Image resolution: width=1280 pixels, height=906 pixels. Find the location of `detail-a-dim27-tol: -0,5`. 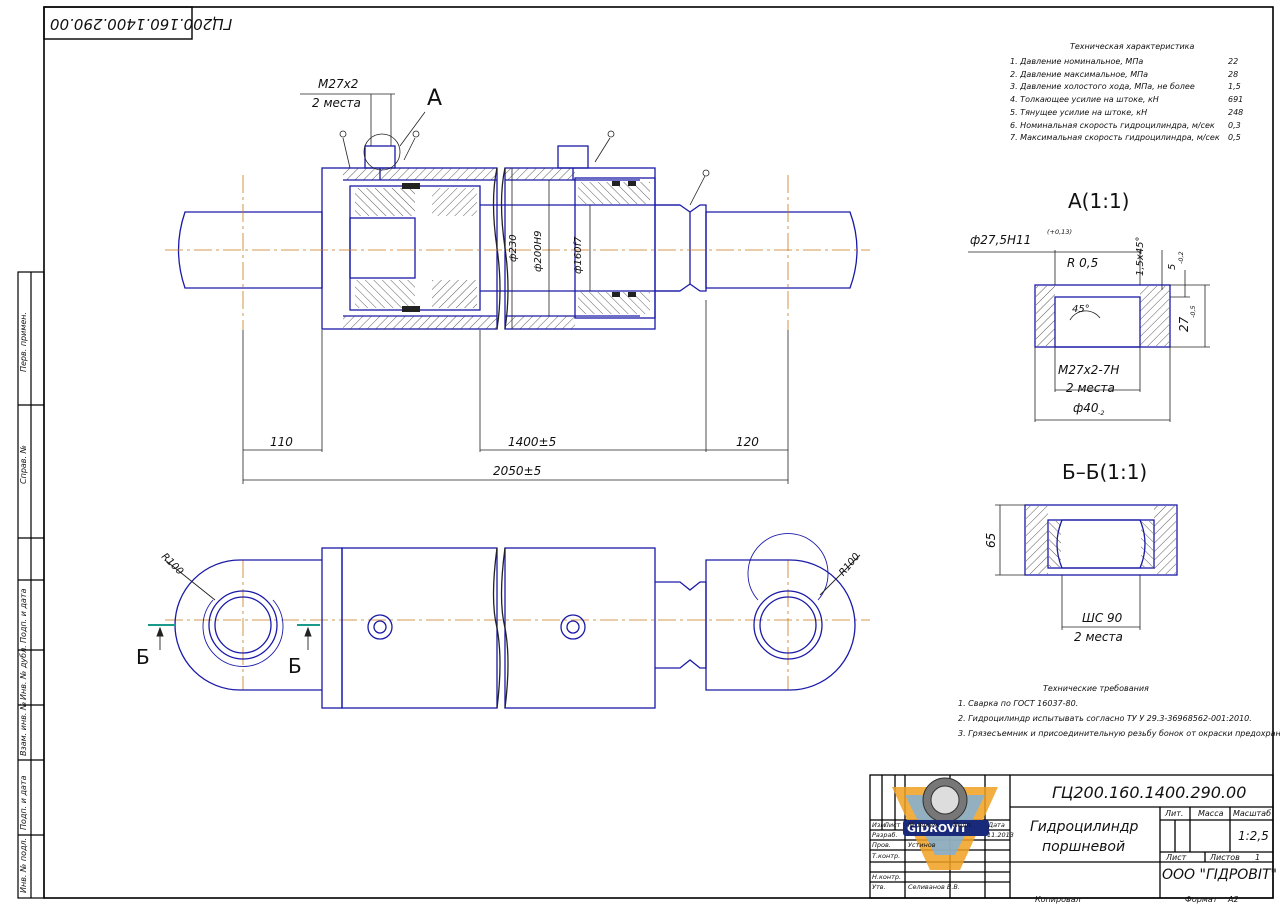

detail-a-dim27-tol: -0,5 is located at coordinates (1193, 311).